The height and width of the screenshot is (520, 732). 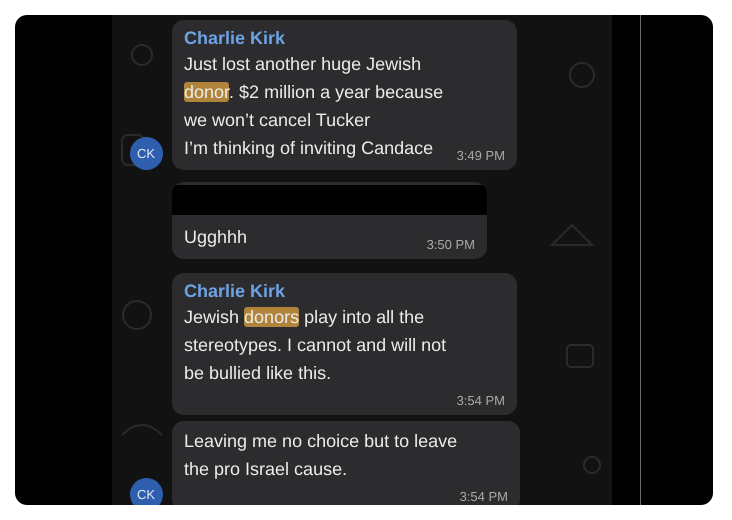 What do you see at coordinates (315, 345) in the screenshot?
I see `message-text: Jewish donors play into all the stereotypes. I cannot and will not be bullied like this.` at bounding box center [315, 345].